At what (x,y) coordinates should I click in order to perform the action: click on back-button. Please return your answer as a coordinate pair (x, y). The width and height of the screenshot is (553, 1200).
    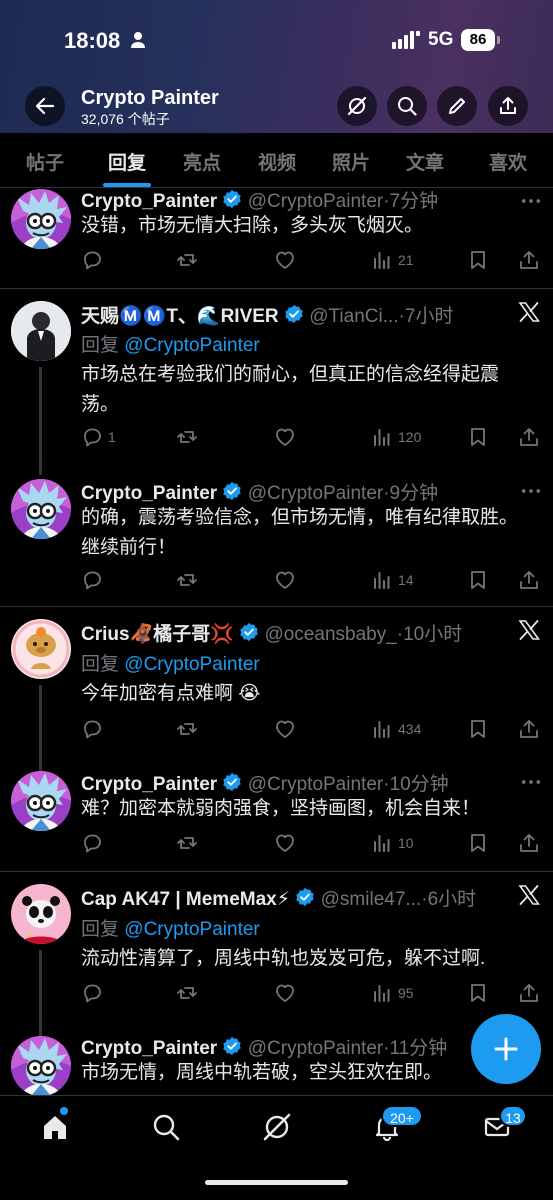
    Looking at the image, I should click on (45, 106).